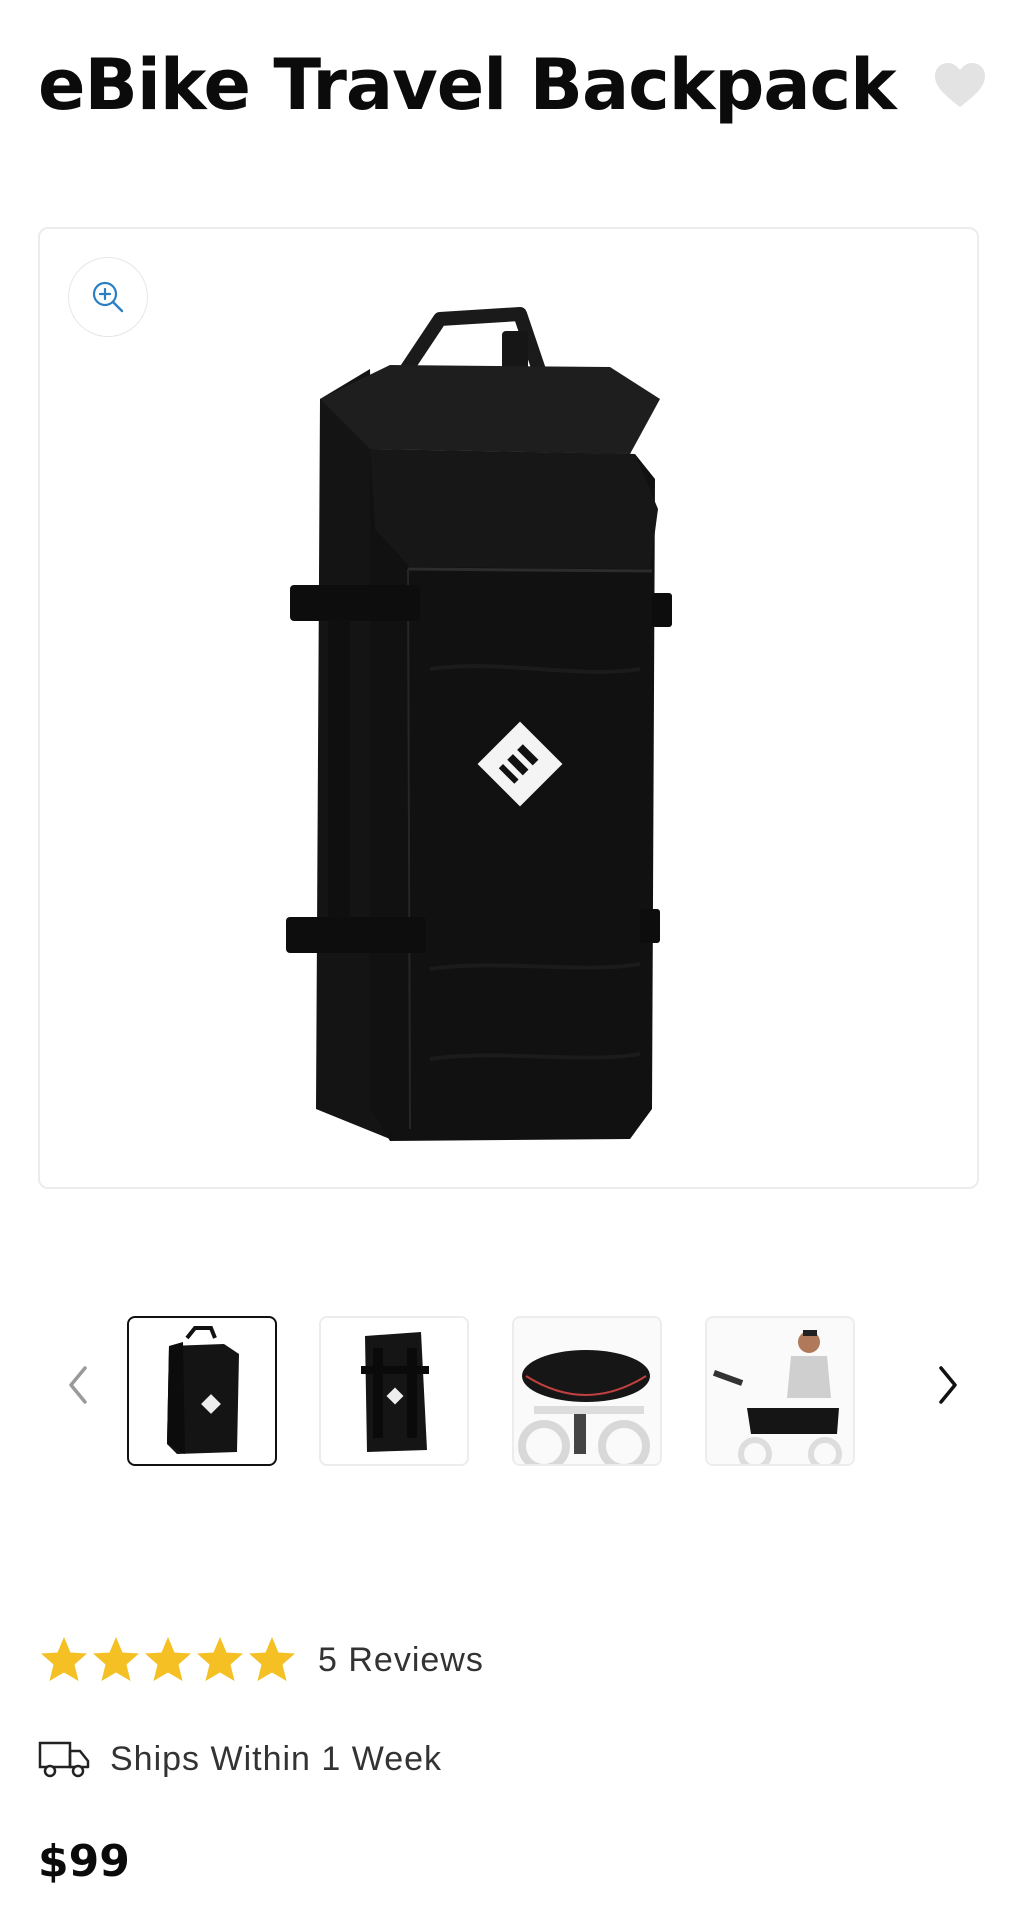  I want to click on zoom-in-icon, so click(108, 297).